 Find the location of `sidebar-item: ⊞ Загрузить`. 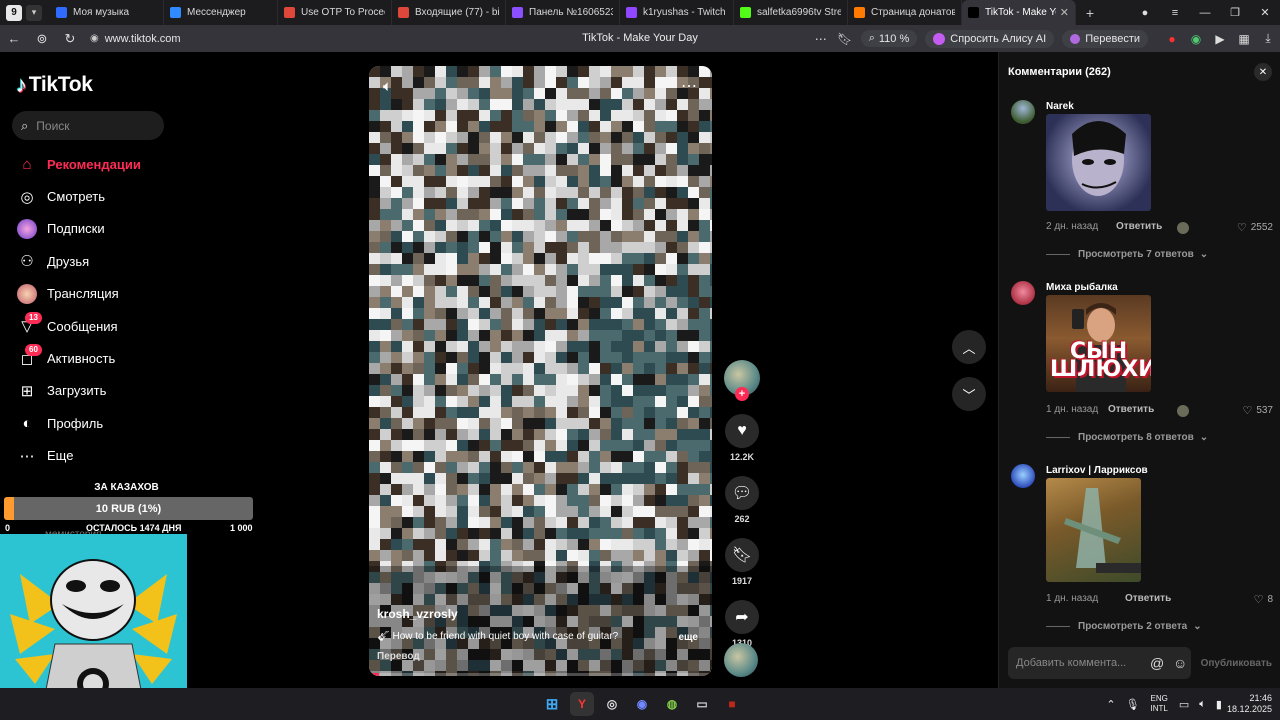

sidebar-item: ⊞ Загрузить is located at coordinates (116, 391).